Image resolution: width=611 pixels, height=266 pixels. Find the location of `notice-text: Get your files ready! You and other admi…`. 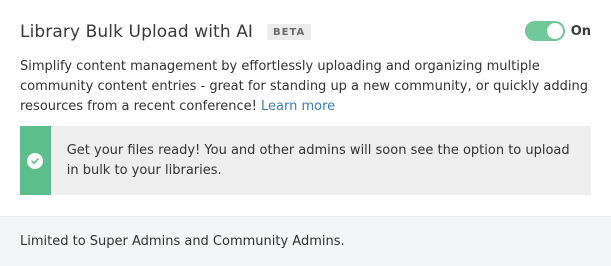

notice-text: Get your files ready! You and other admi… is located at coordinates (318, 160).